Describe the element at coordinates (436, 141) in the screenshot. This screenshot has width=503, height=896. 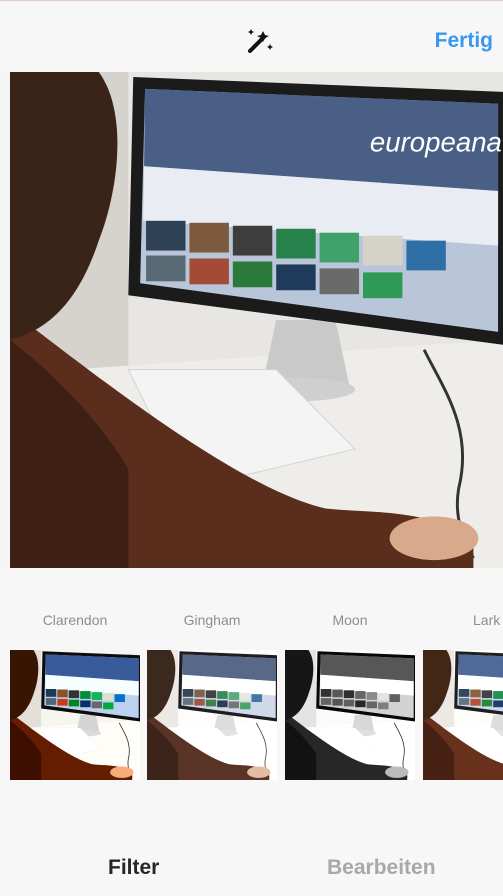
I see `screen-logo-text: europeana` at that location.